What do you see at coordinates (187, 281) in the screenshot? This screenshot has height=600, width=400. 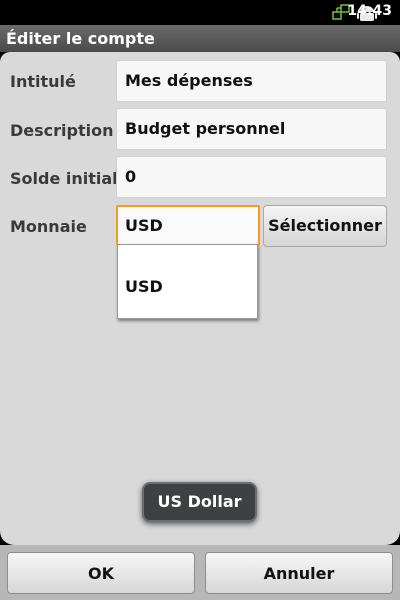 I see `currency-dropdown: USD` at bounding box center [187, 281].